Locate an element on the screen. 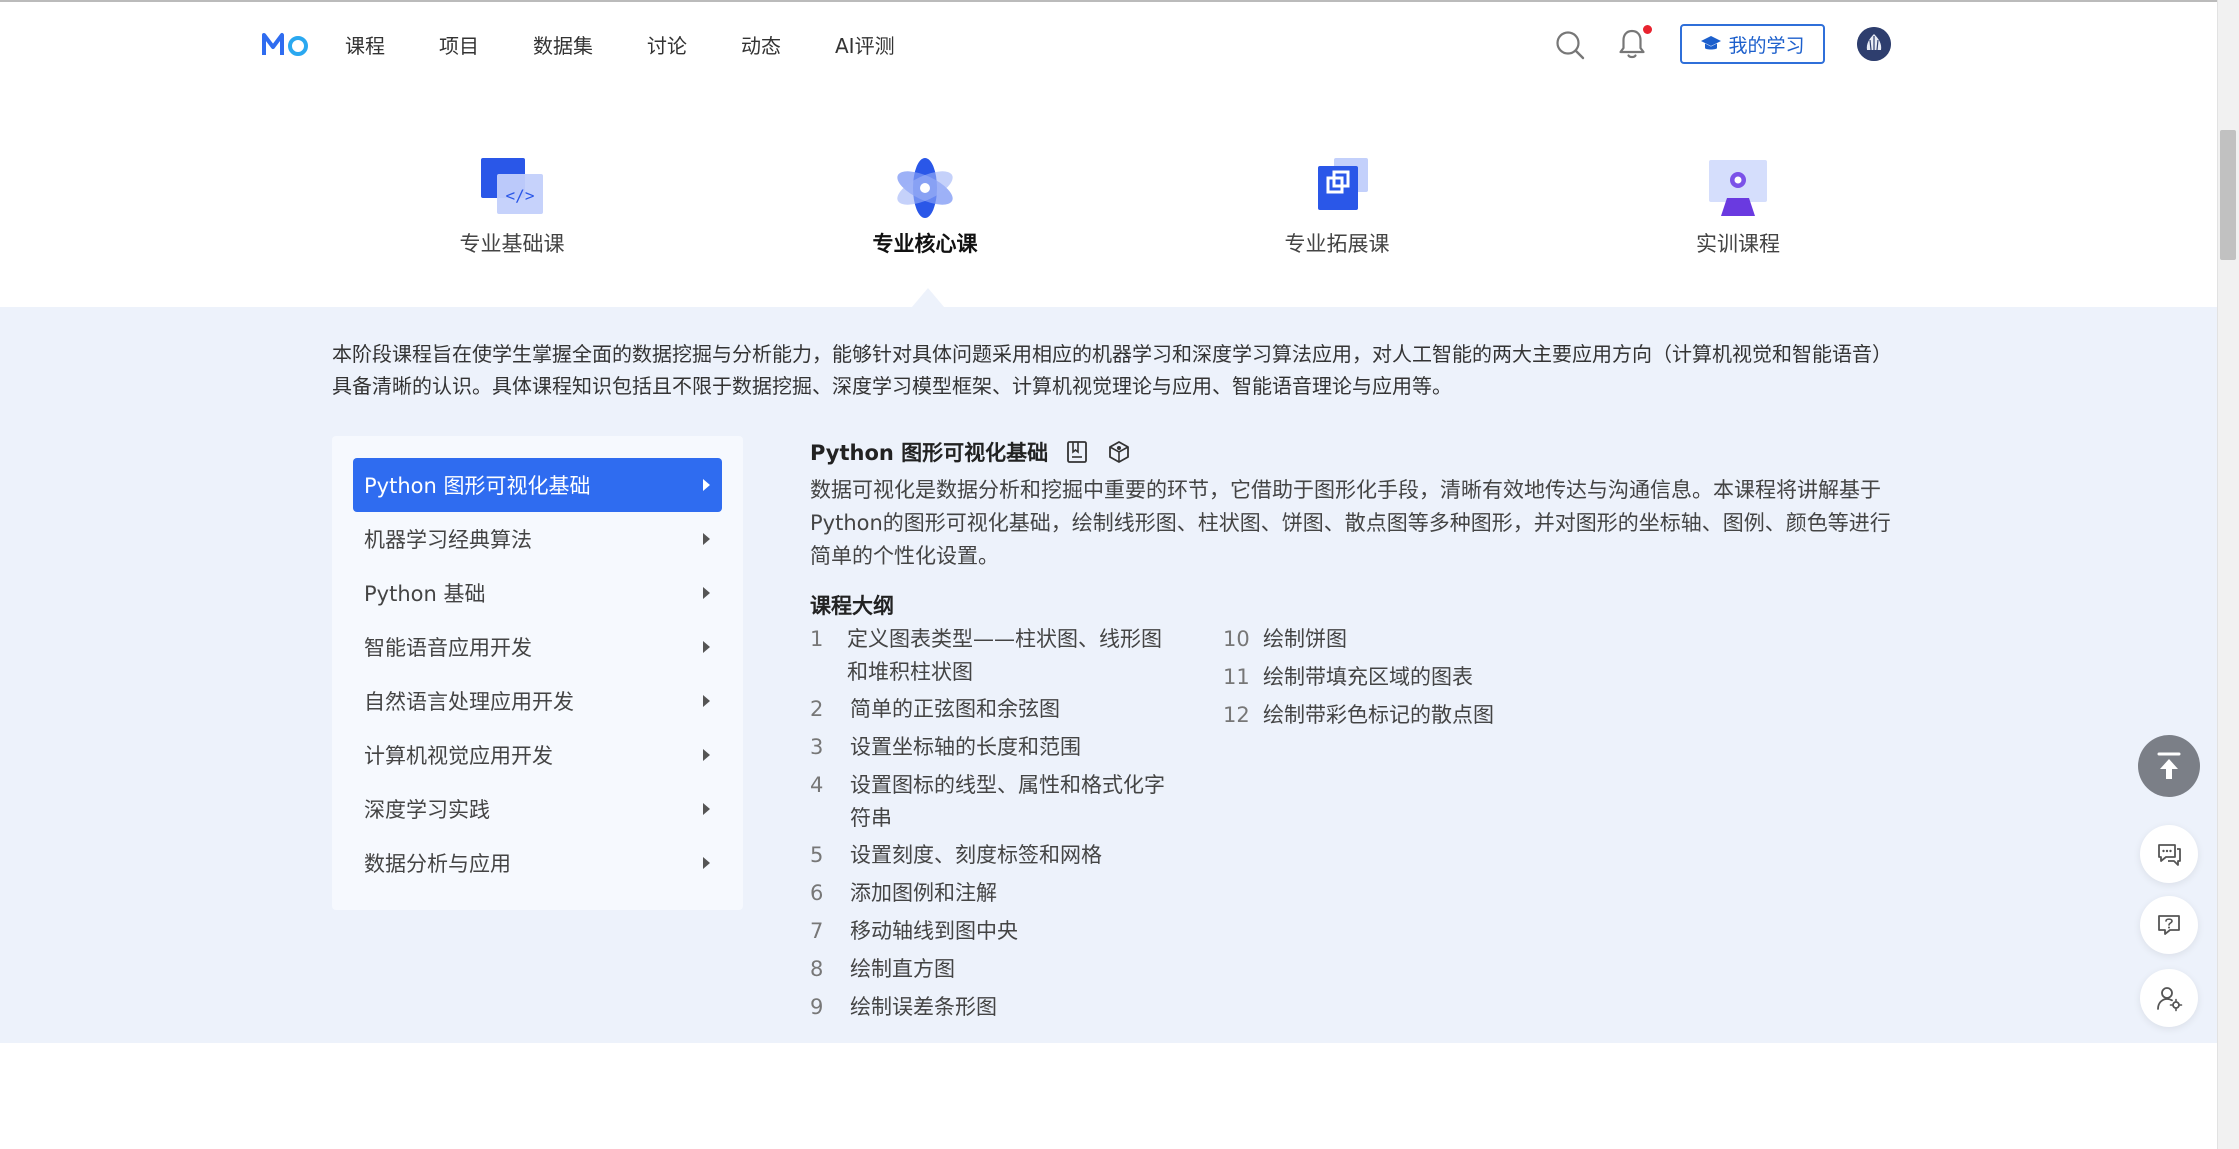  outline-item: 3 设置坐标轴的长度和范围 is located at coordinates (995, 747).